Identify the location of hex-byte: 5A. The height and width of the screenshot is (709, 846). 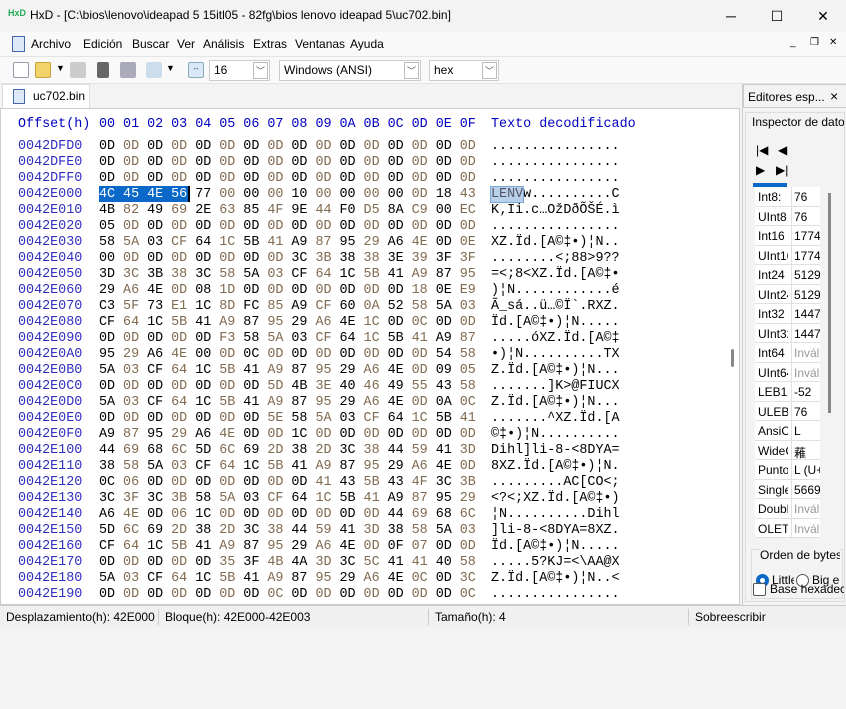
(131, 242).